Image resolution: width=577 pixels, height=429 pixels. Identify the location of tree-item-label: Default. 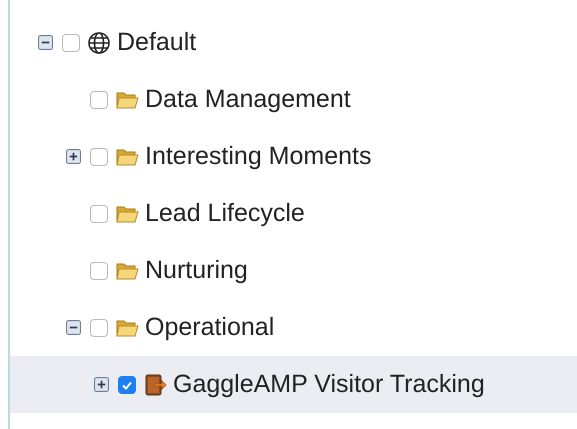
(156, 42).